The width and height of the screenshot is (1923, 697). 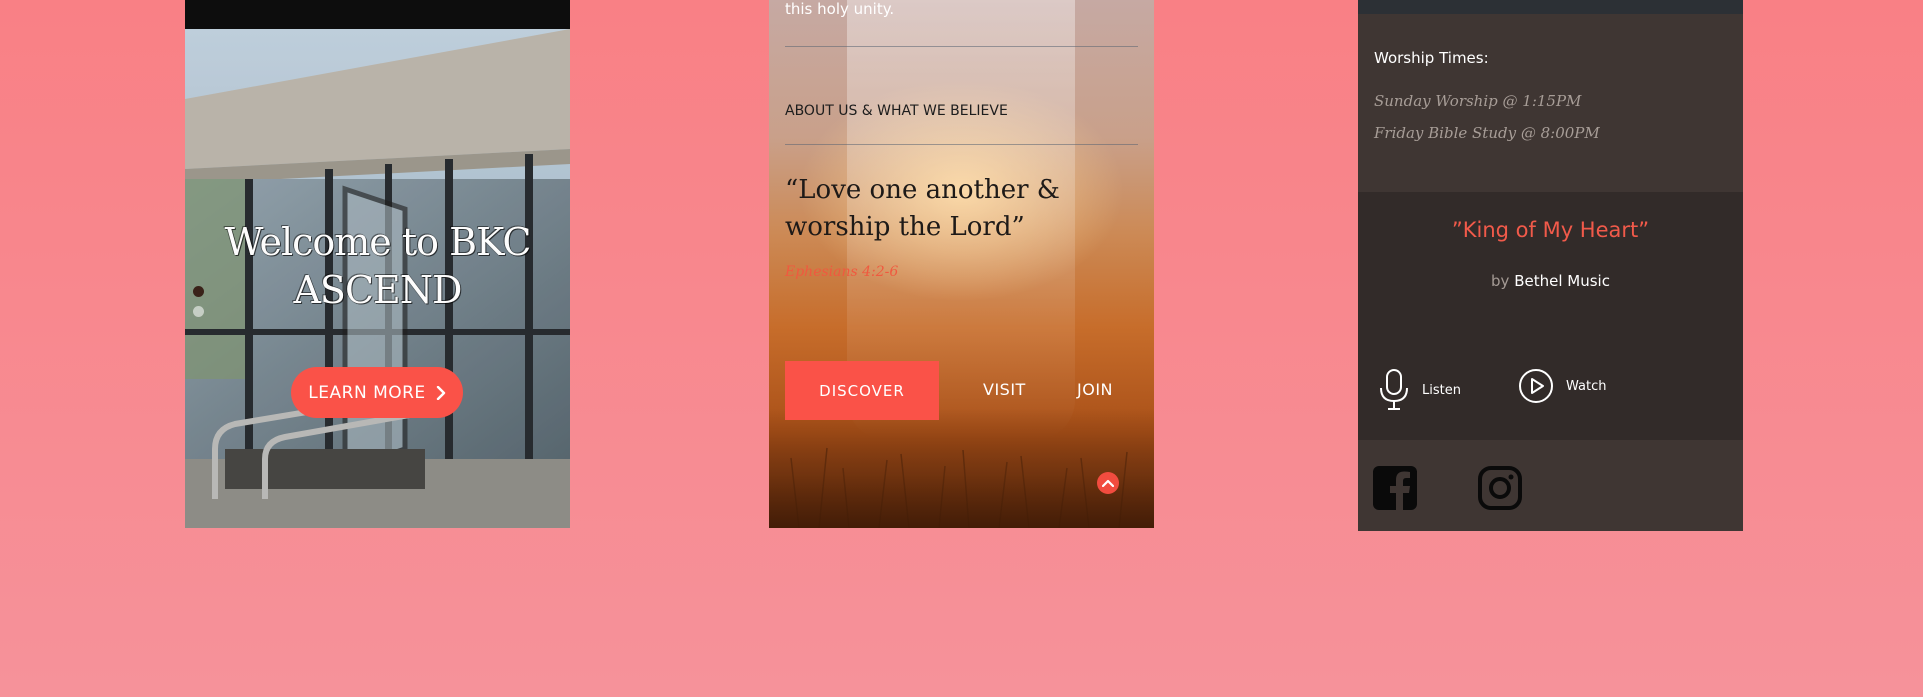 I want to click on top-image-strip, so click(x=1550, y=7).